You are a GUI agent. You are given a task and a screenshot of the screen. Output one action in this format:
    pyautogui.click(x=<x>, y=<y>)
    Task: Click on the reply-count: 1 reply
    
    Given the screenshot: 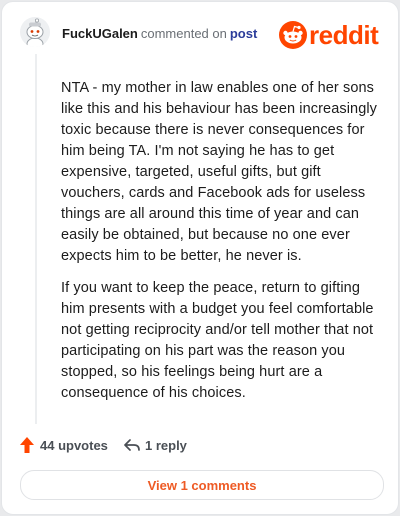 What is the action you would take?
    pyautogui.click(x=166, y=445)
    